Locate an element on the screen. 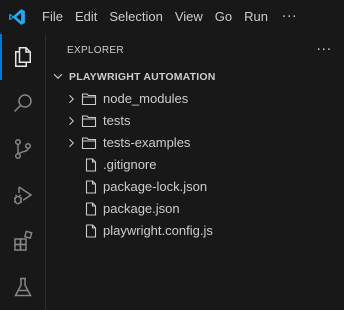  tree-item-playwright-config-js: playwright.config.js is located at coordinates (195, 231).